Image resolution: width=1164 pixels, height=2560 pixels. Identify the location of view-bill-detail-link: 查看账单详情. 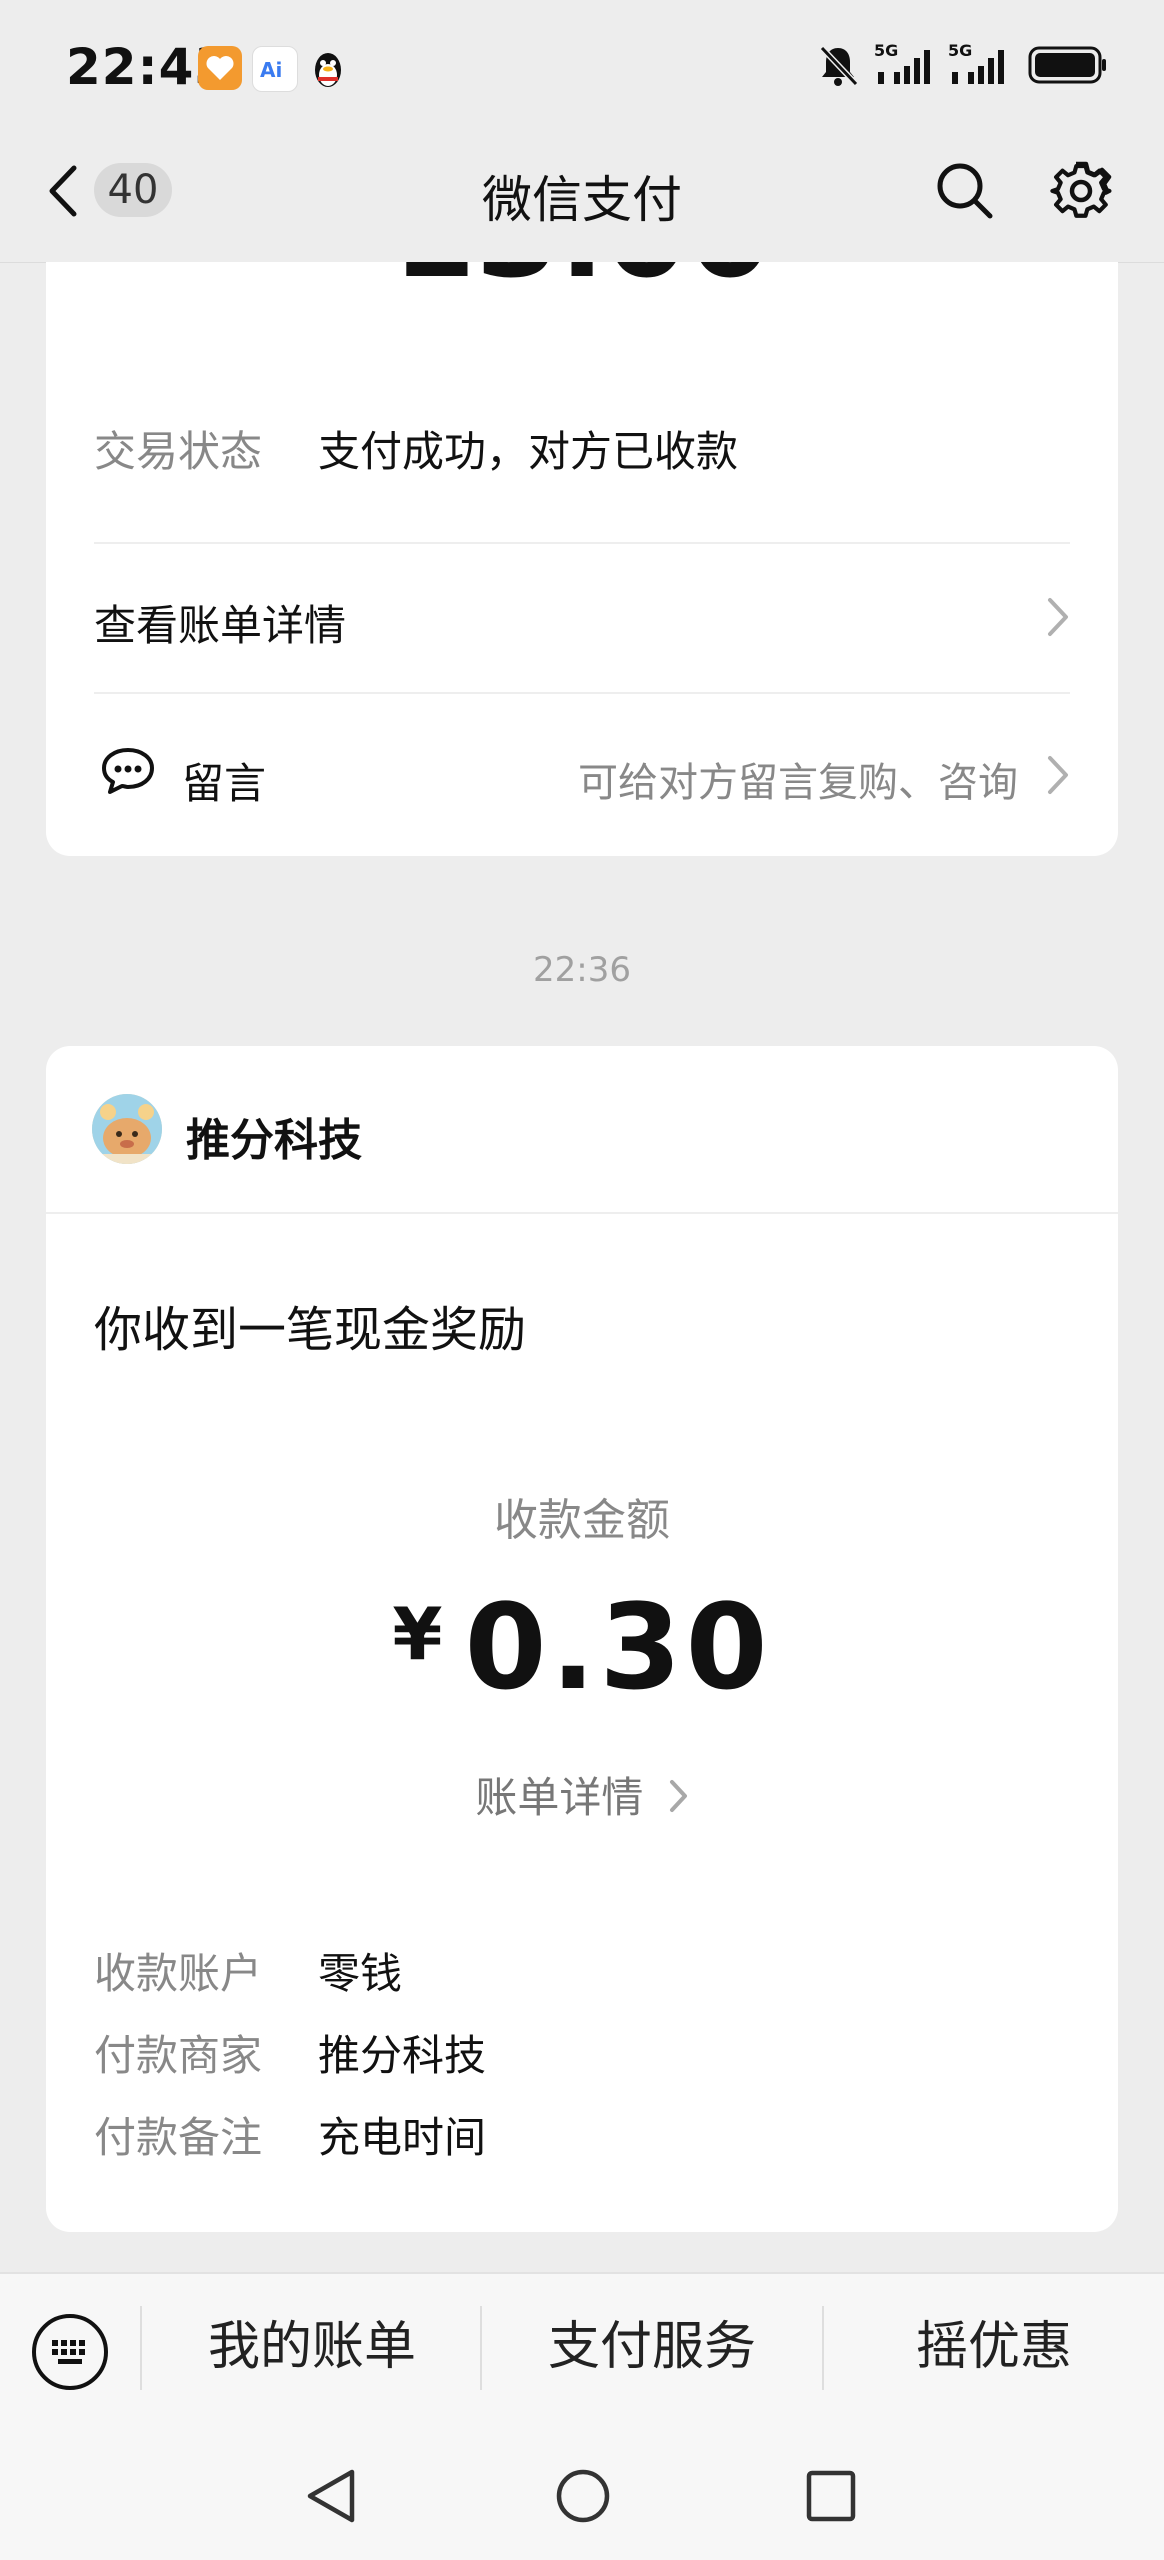
(220, 622).